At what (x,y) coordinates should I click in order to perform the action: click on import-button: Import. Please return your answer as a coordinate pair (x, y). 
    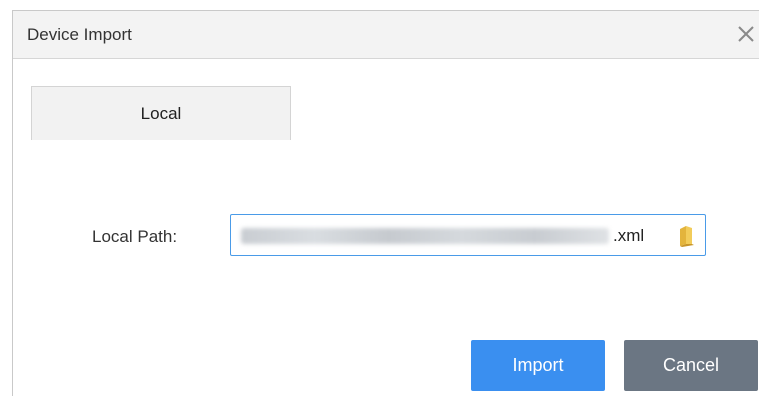
    Looking at the image, I should click on (538, 365).